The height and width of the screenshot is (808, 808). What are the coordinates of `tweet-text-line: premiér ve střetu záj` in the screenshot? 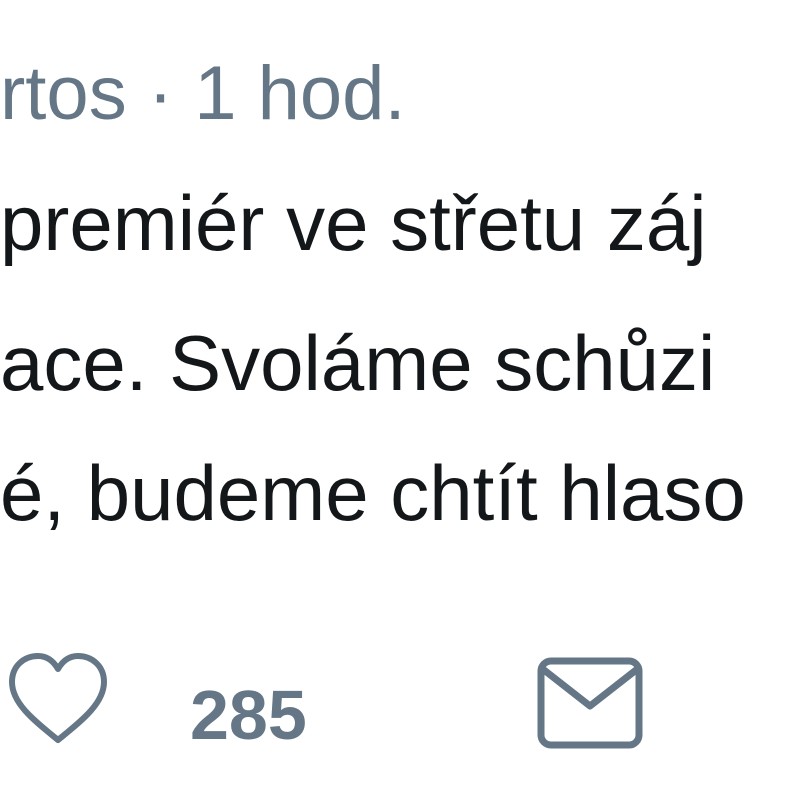 It's located at (353, 223).